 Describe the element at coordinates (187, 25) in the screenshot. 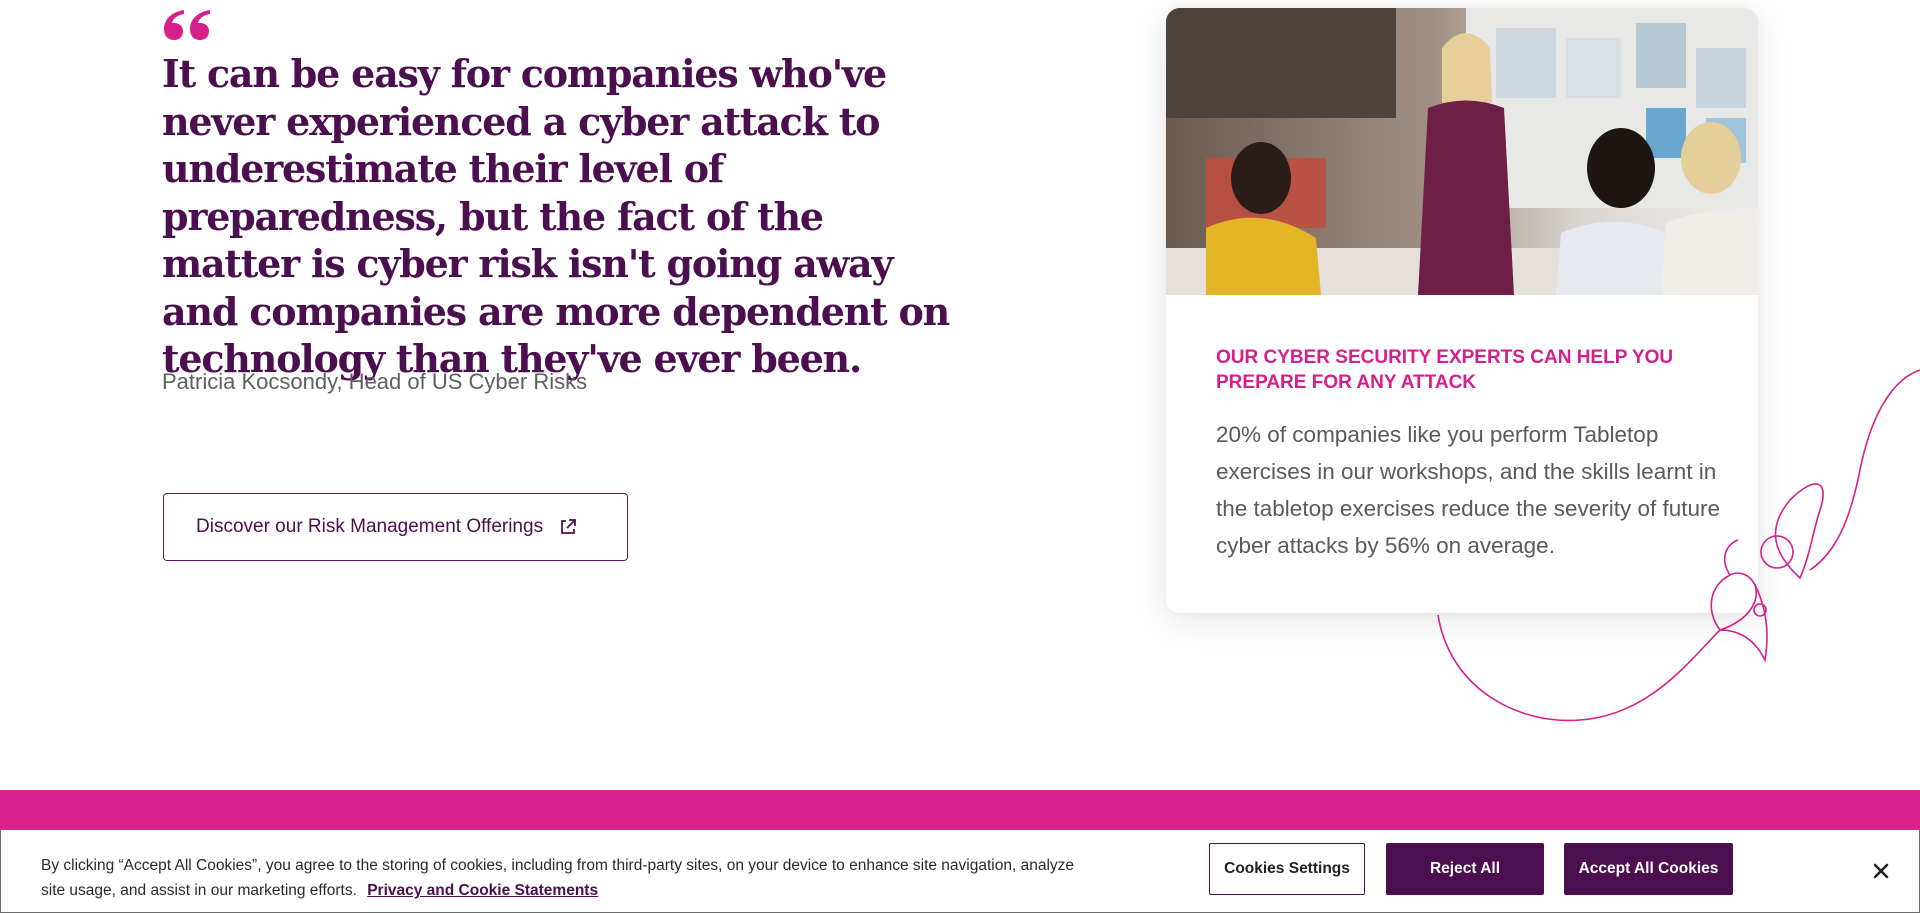

I see `quote-icon` at that location.